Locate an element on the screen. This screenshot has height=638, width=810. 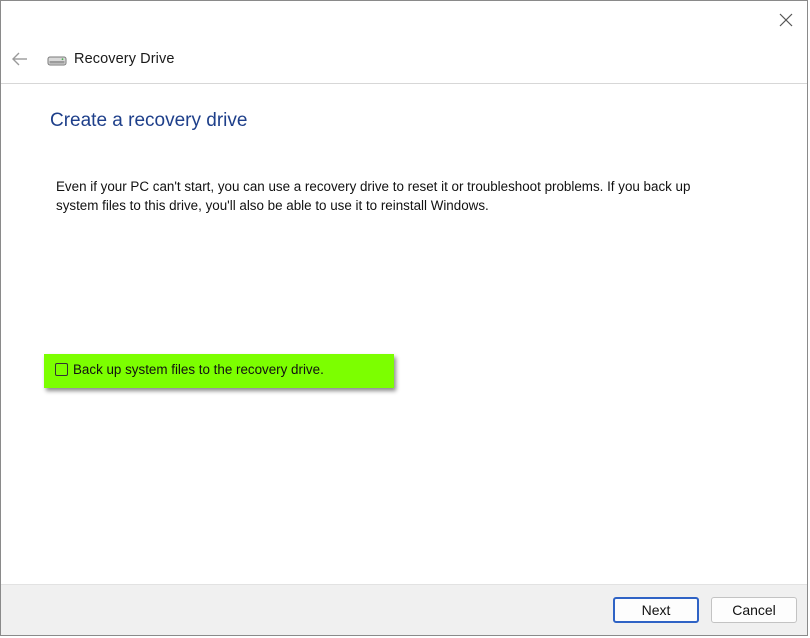
drive-icon is located at coordinates (57, 60).